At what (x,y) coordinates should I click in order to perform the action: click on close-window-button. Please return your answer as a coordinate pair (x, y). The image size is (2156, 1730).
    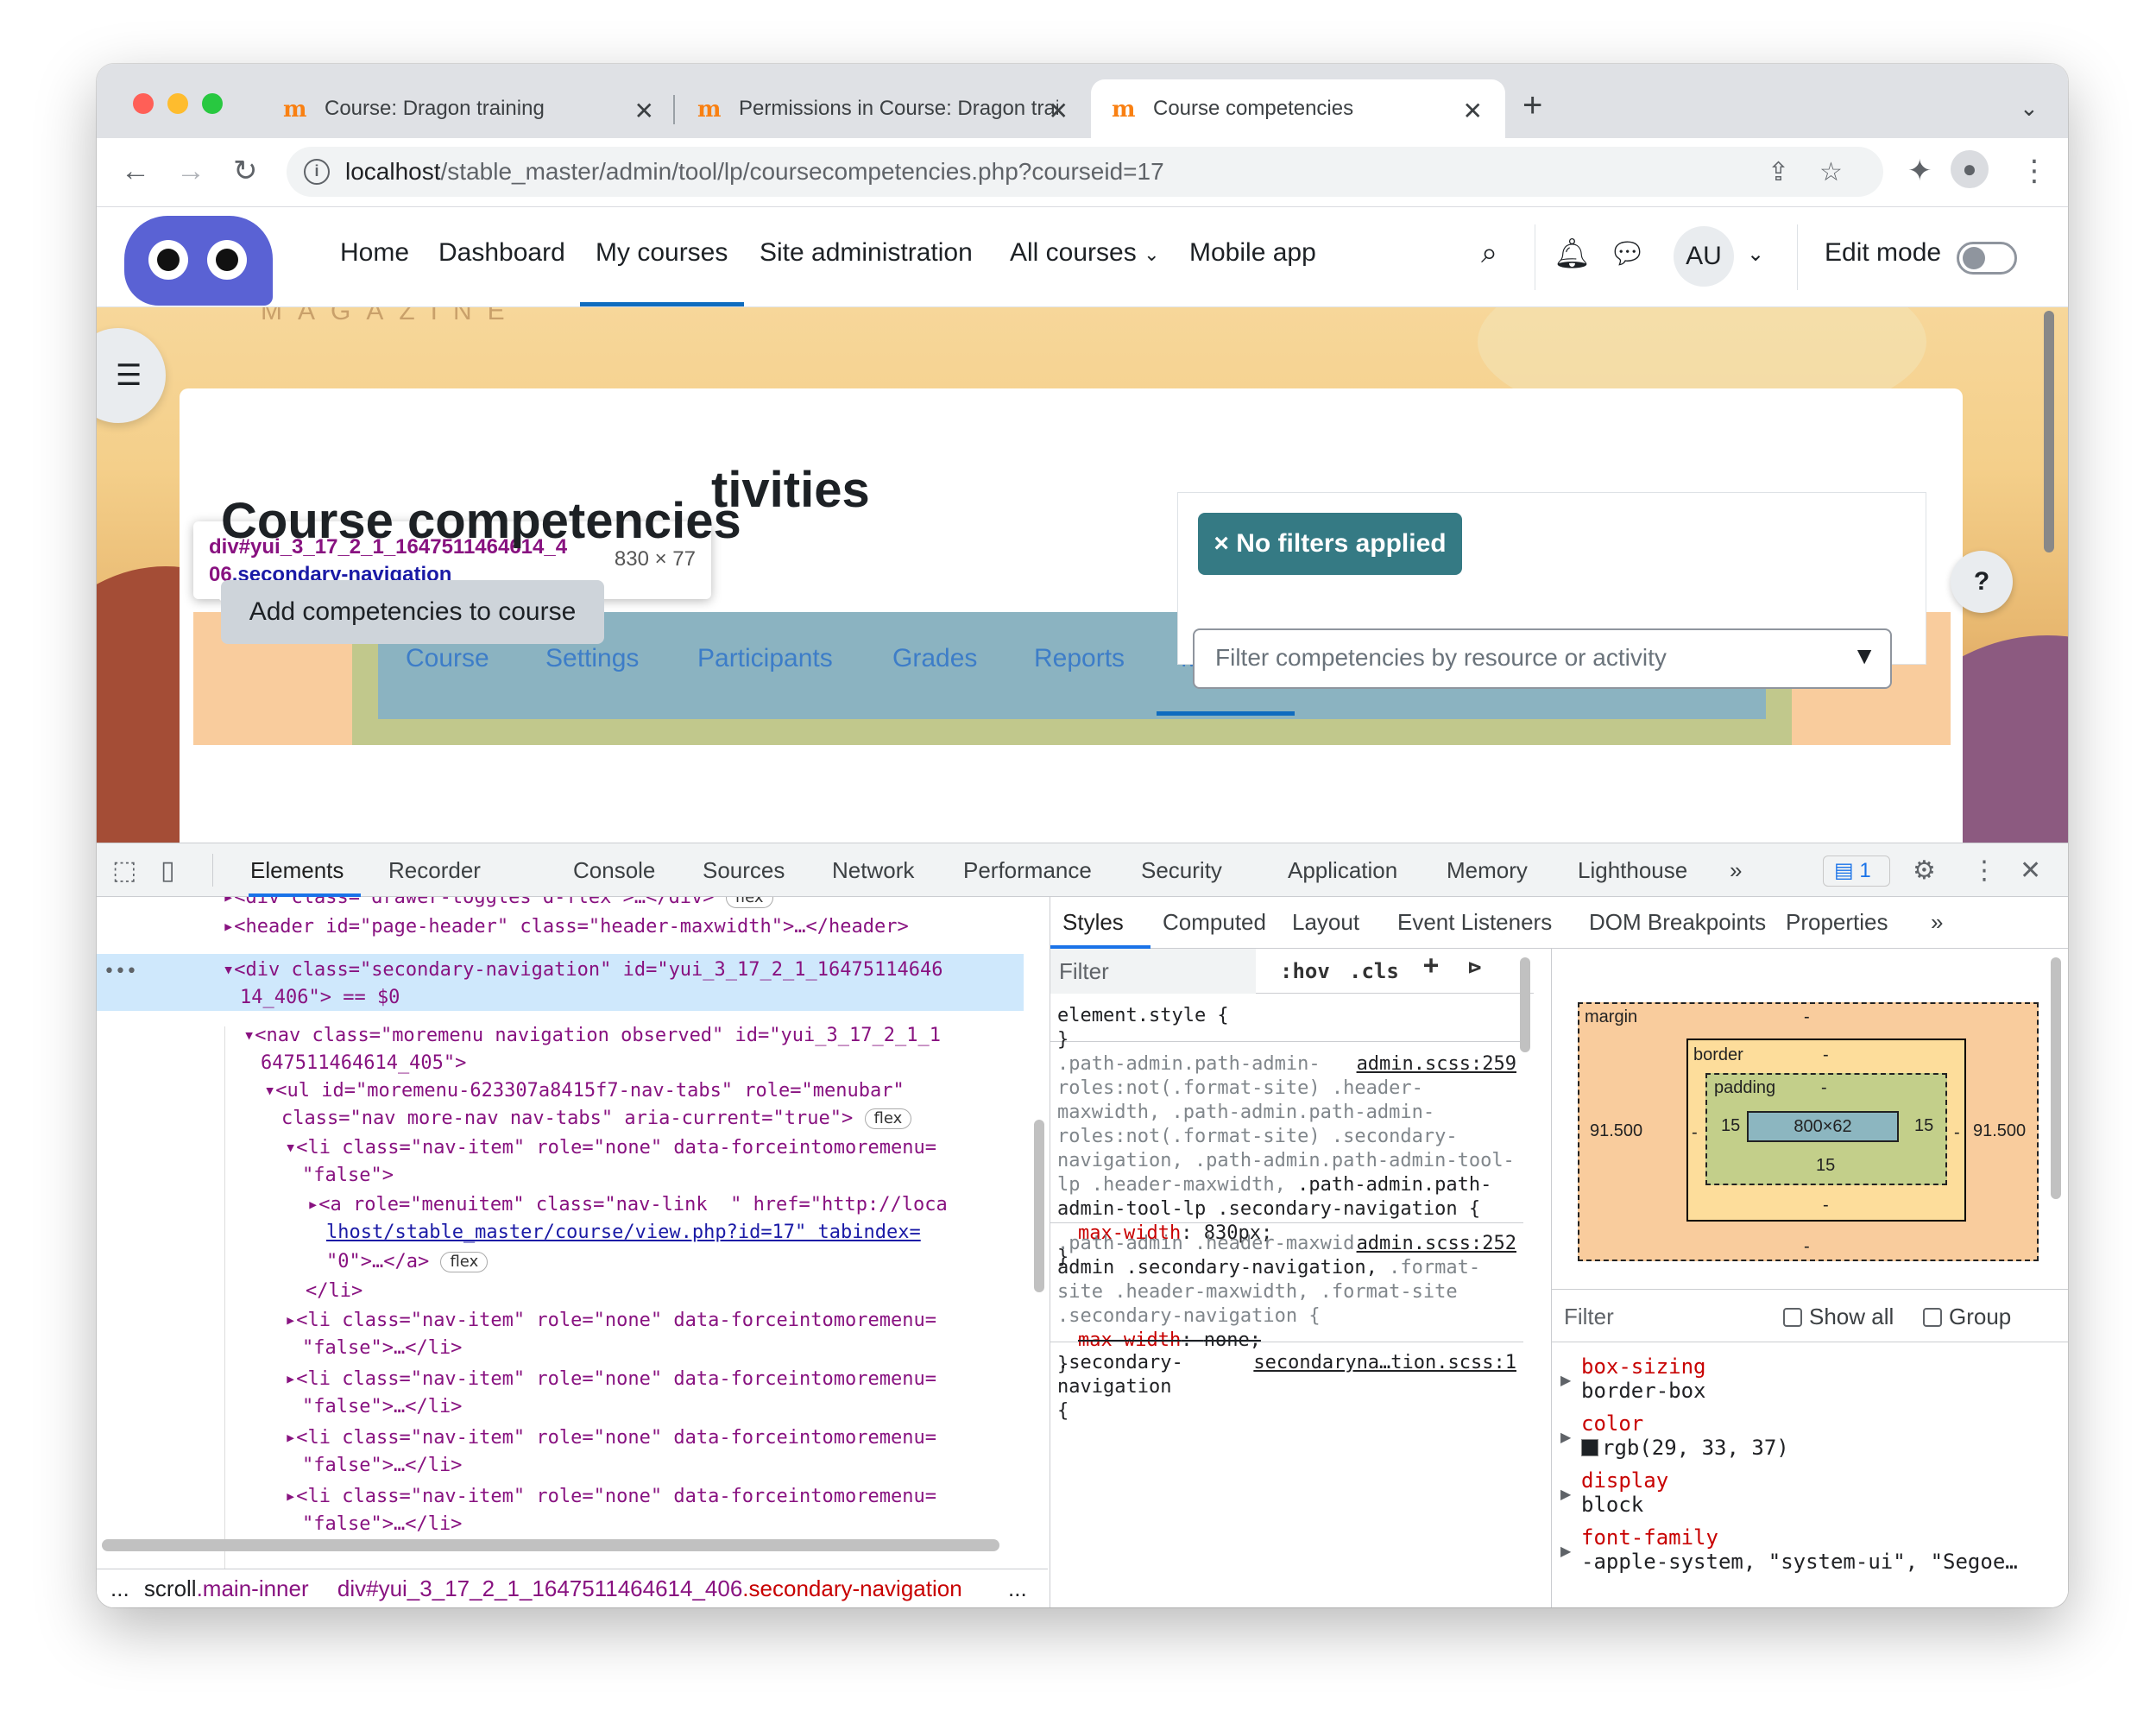
    Looking at the image, I should click on (144, 103).